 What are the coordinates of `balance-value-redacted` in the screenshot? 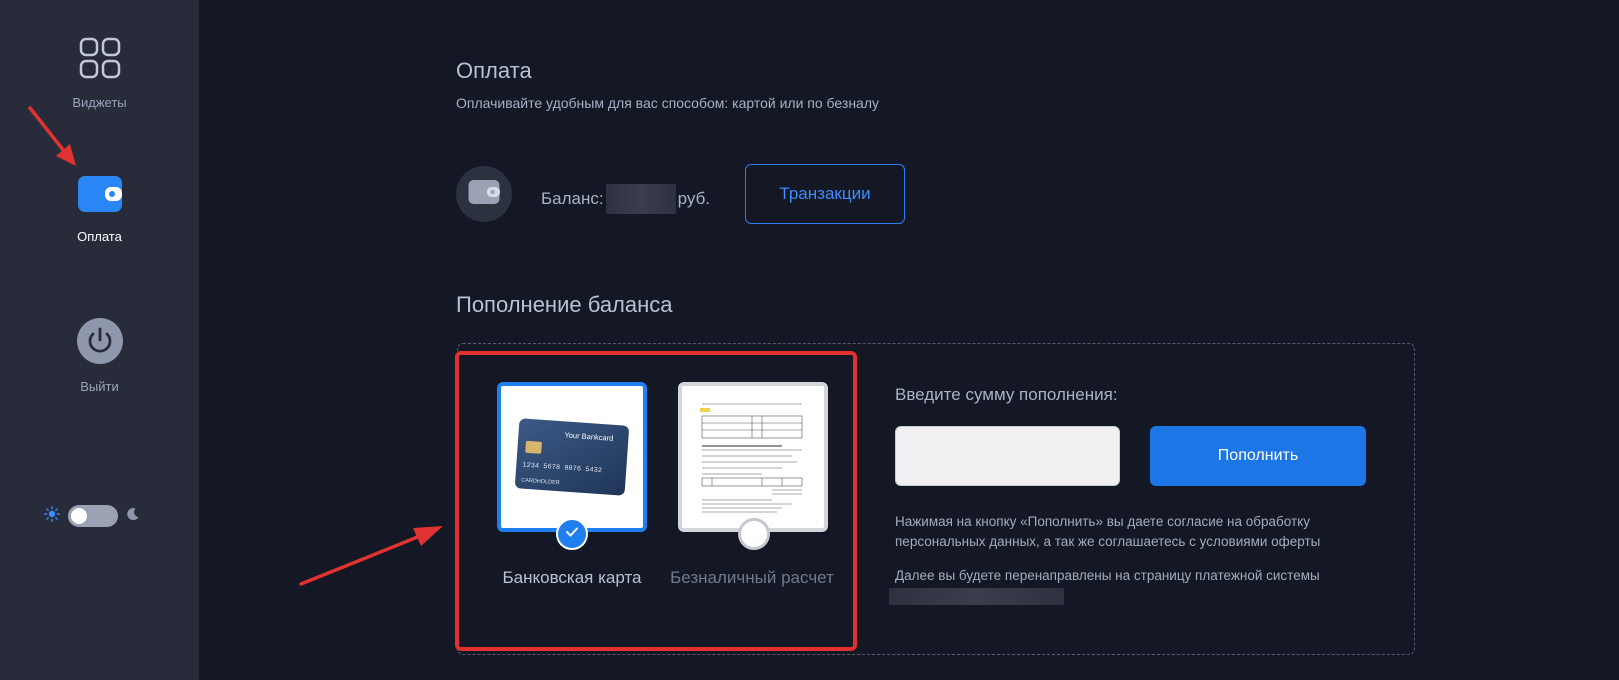 It's located at (640, 199).